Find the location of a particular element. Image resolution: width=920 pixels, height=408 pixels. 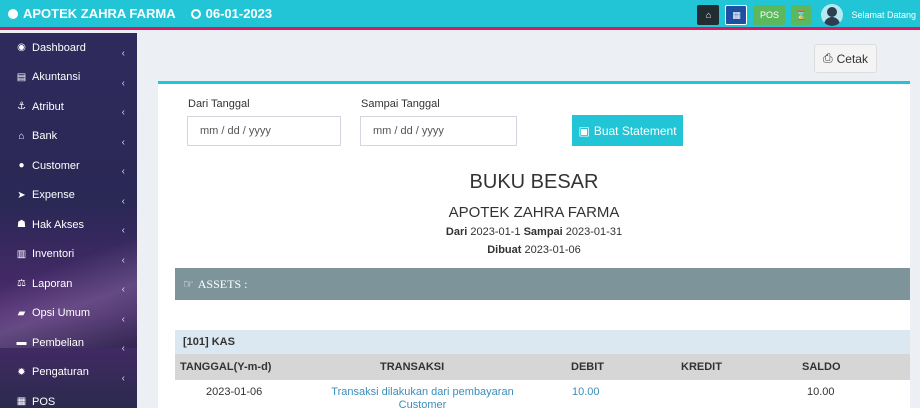

sidebar-item-label: Expense is located at coordinates (53, 195).